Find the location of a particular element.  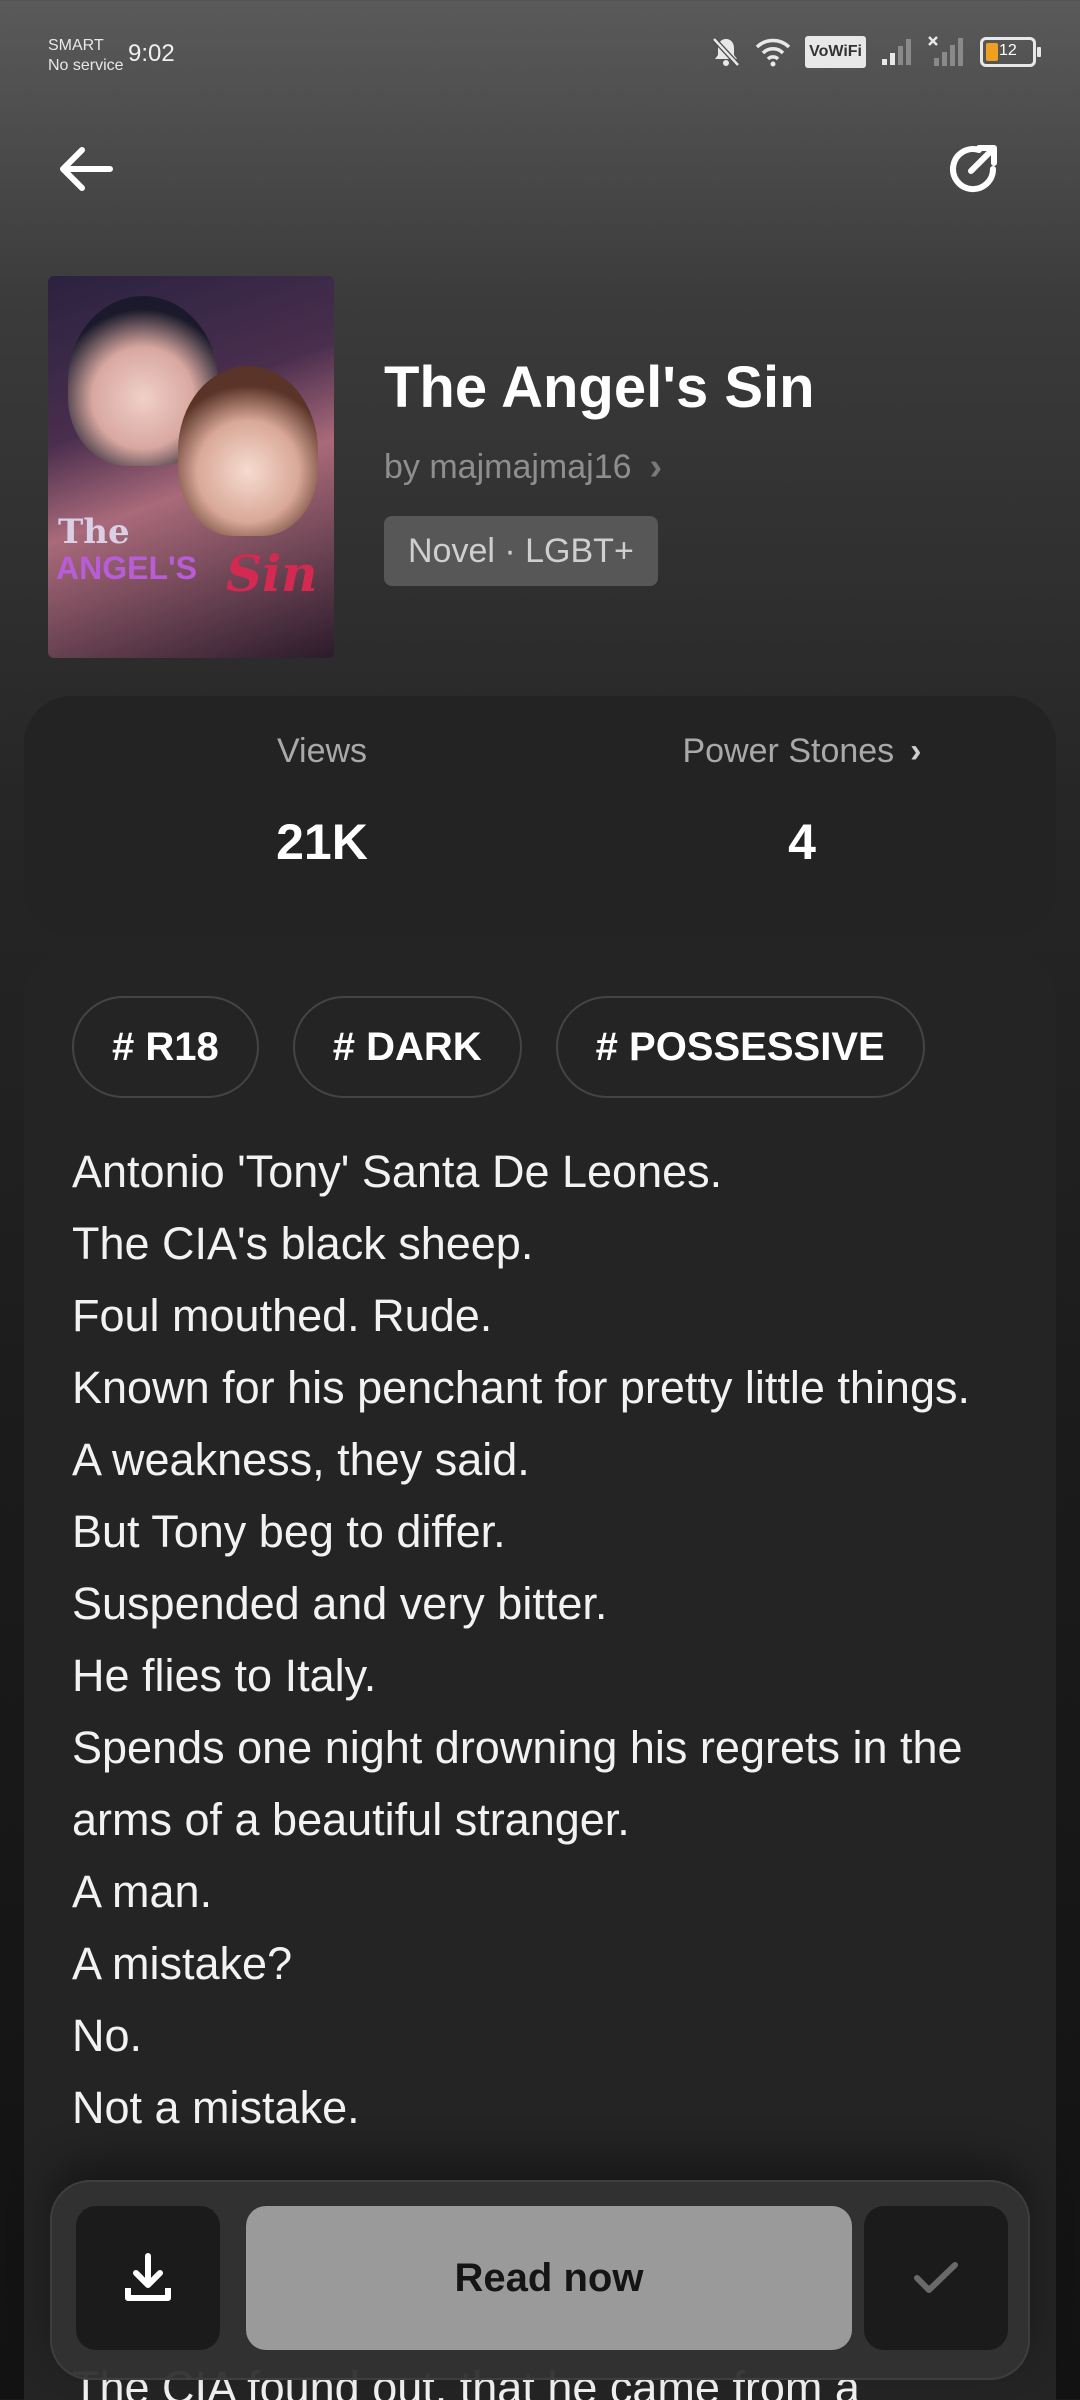

synopsis-line: Not a mistake. is located at coordinates (216, 2107).